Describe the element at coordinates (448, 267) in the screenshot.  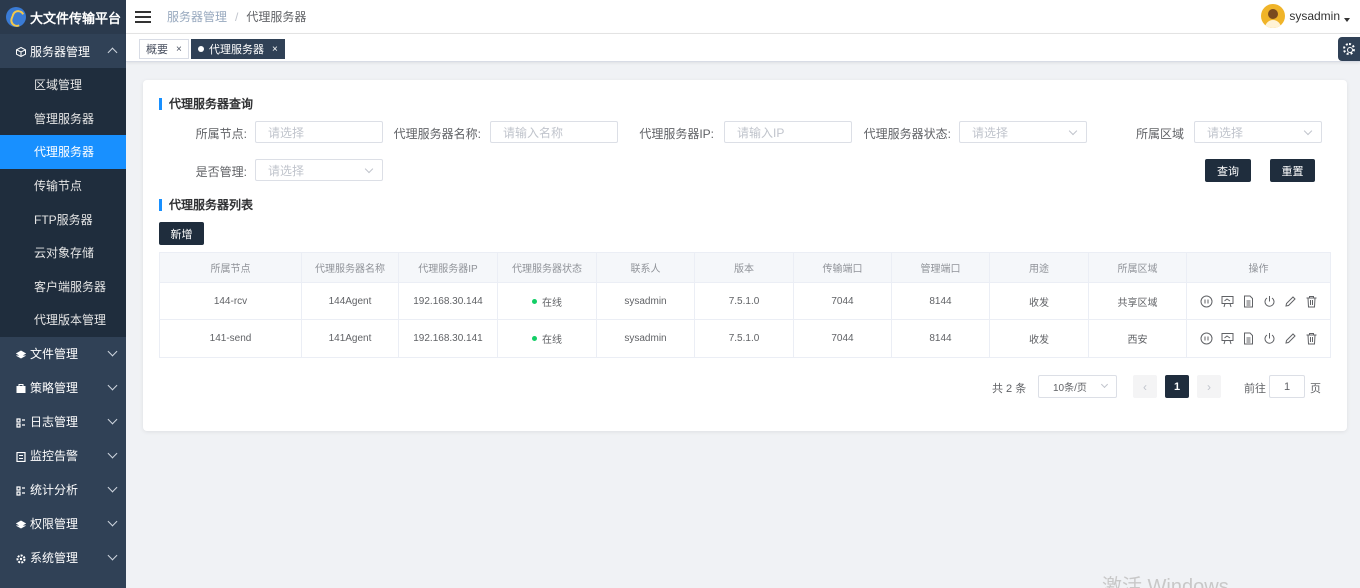
I see `col-ip: 代理服务器IP` at that location.